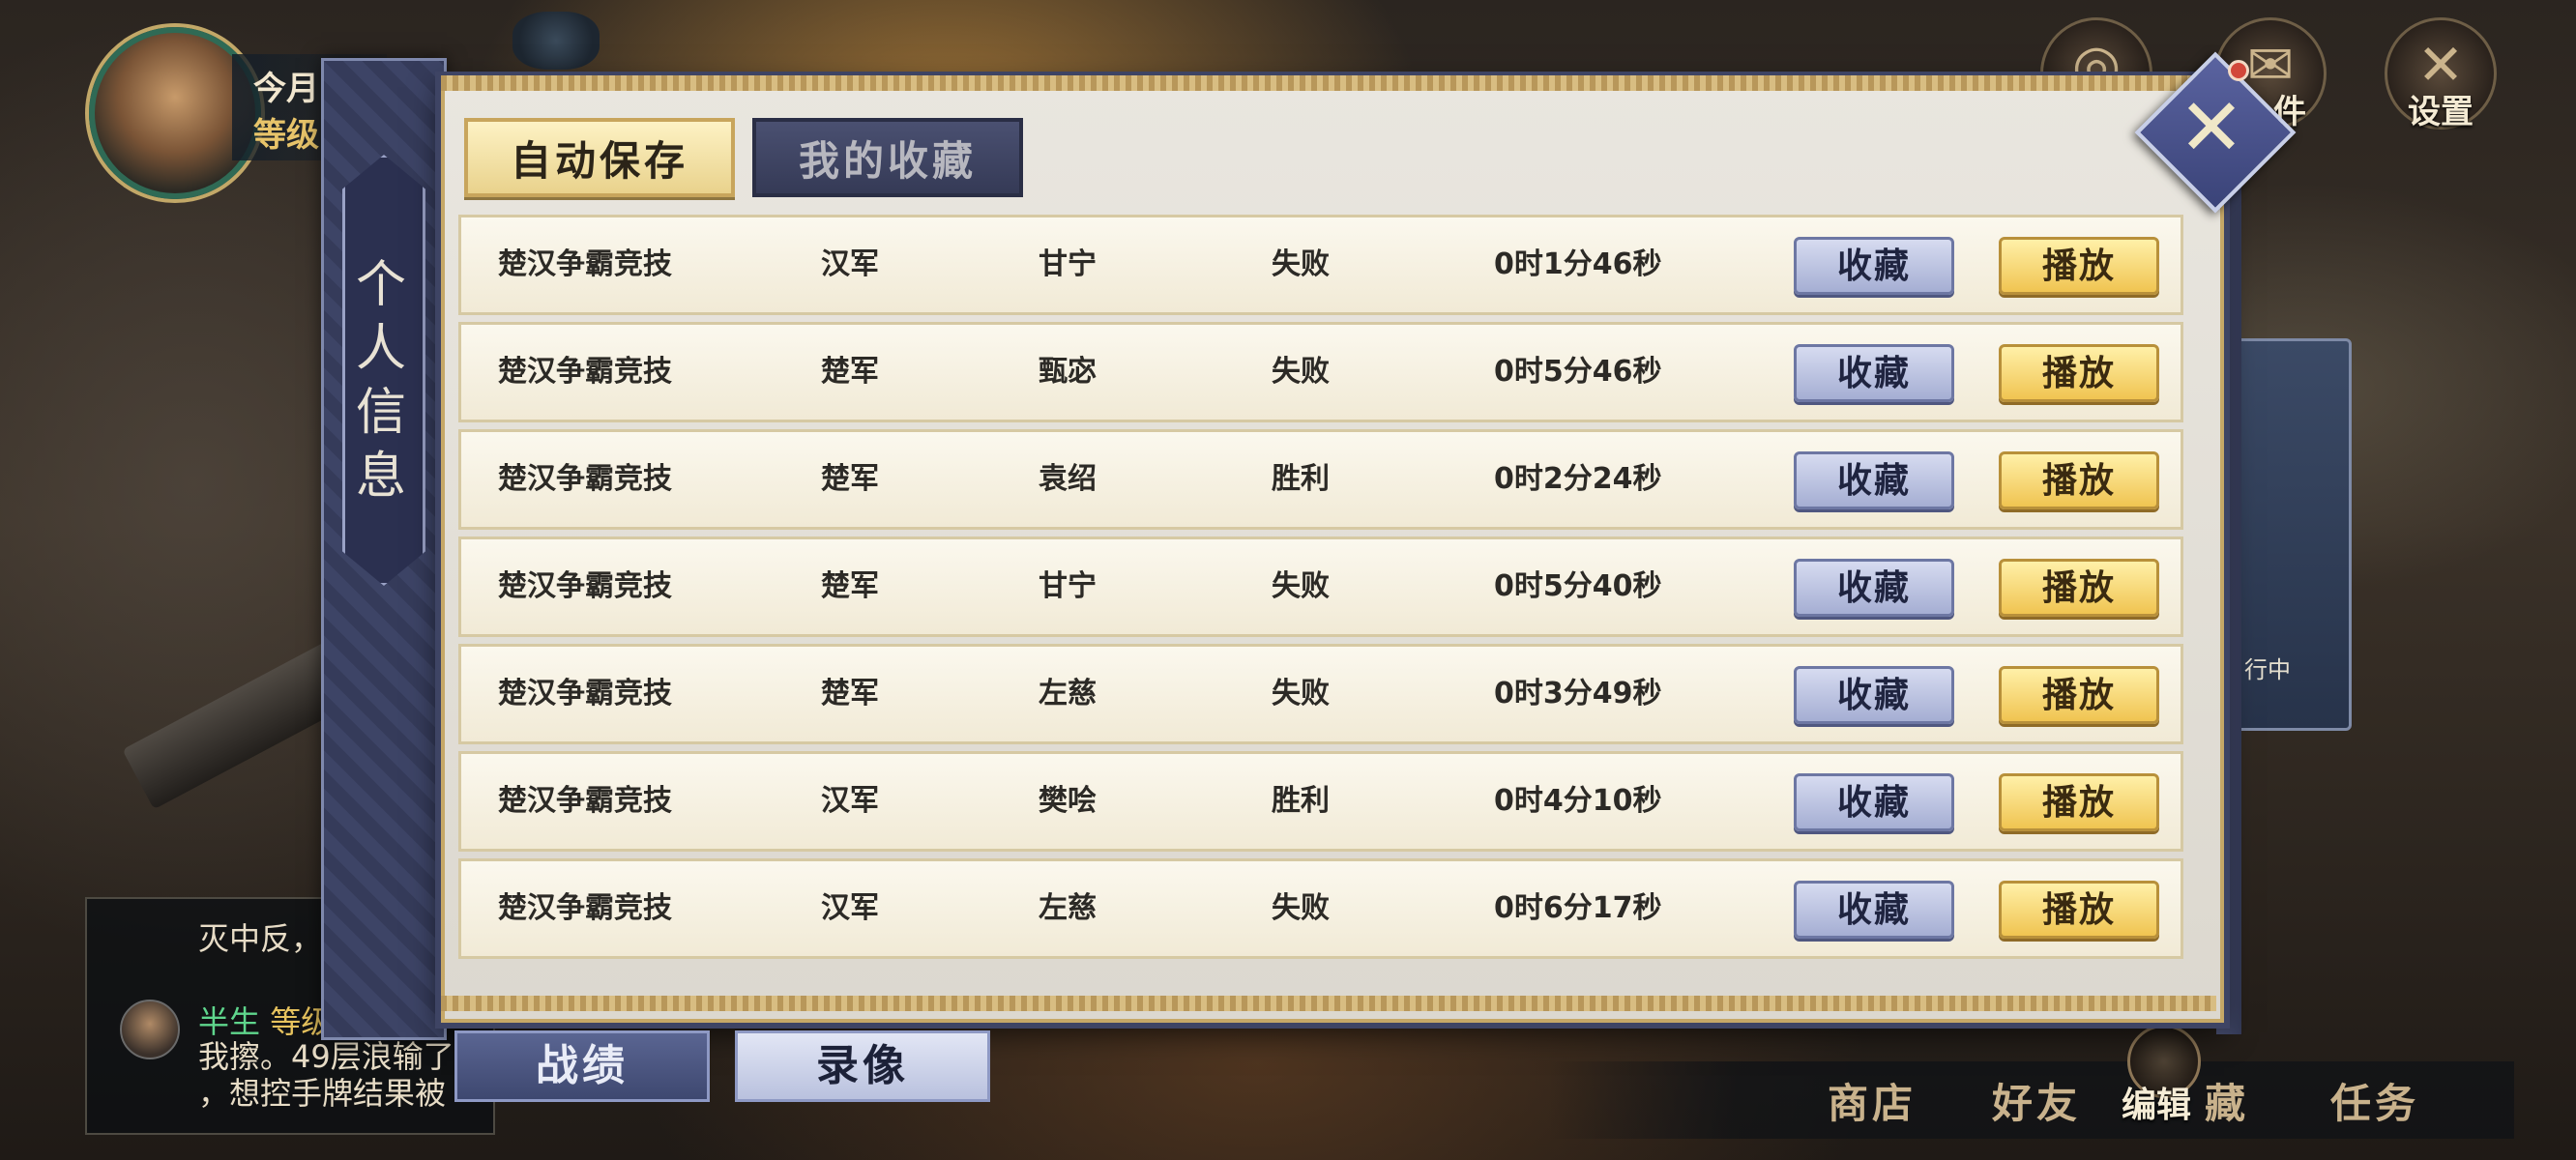 This screenshot has height=1160, width=2576. What do you see at coordinates (1578, 908) in the screenshot?
I see `replay-duration: 0时6分17秒` at bounding box center [1578, 908].